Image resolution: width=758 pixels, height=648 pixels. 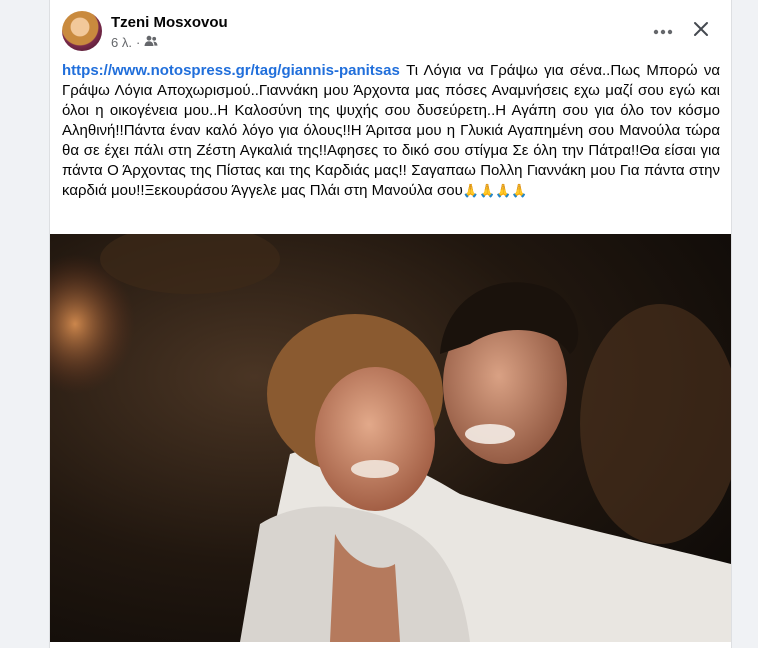 I want to click on more-options-button, so click(x=663, y=31).